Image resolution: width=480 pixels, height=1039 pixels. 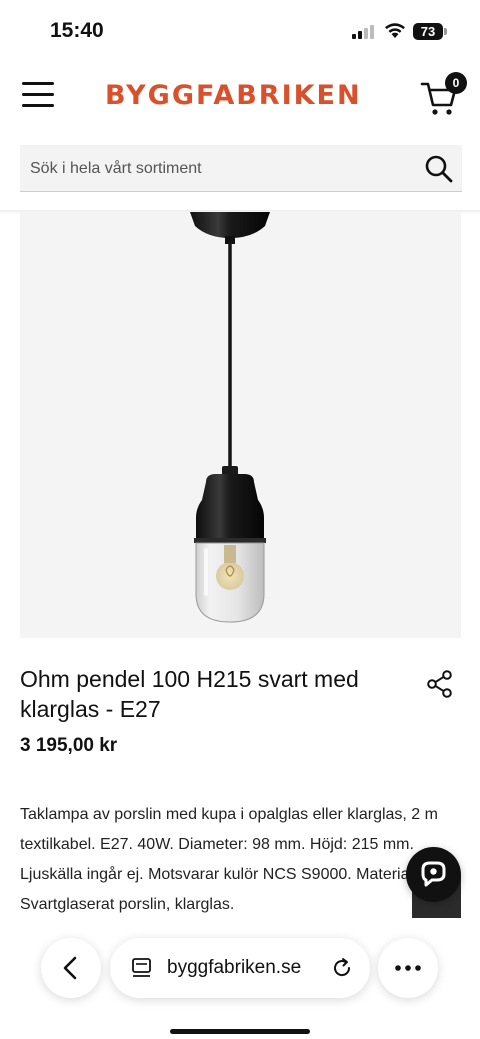 I want to click on address-bar: byggfabriken.se, so click(x=240, y=968).